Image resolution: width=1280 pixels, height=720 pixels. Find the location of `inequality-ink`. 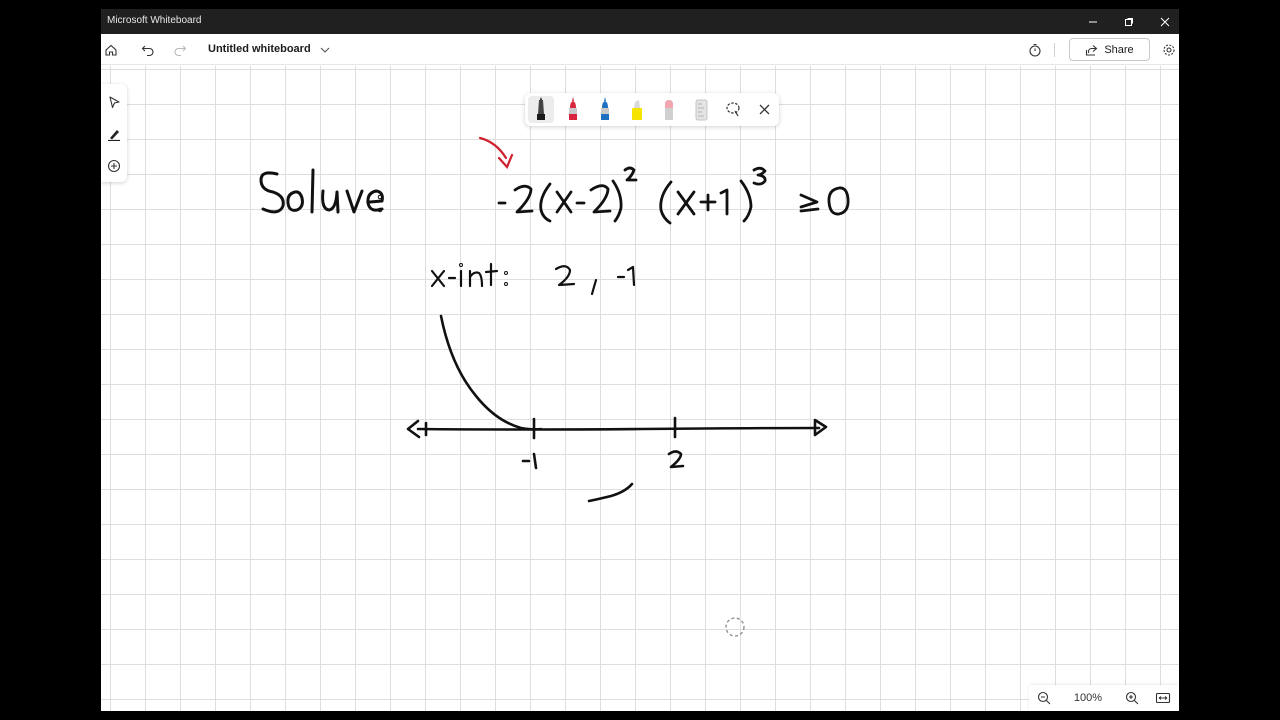

inequality-ink is located at coordinates (673, 195).